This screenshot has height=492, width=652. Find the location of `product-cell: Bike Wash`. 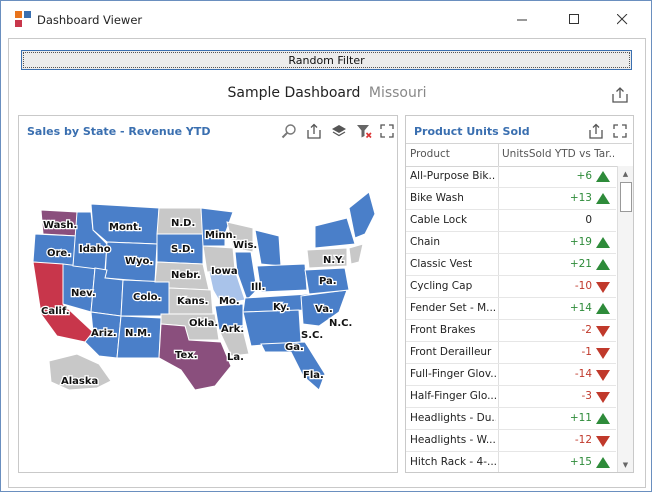

product-cell: Bike Wash is located at coordinates (437, 198).